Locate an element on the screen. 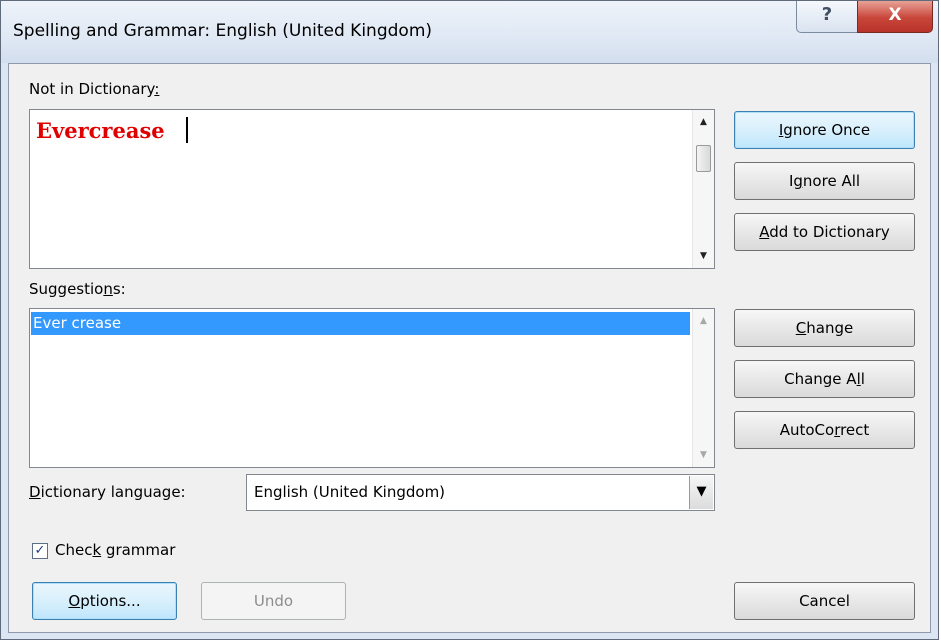 This screenshot has width=941, height=642. dictionary-language-value: English (United Kingdom) is located at coordinates (350, 492).